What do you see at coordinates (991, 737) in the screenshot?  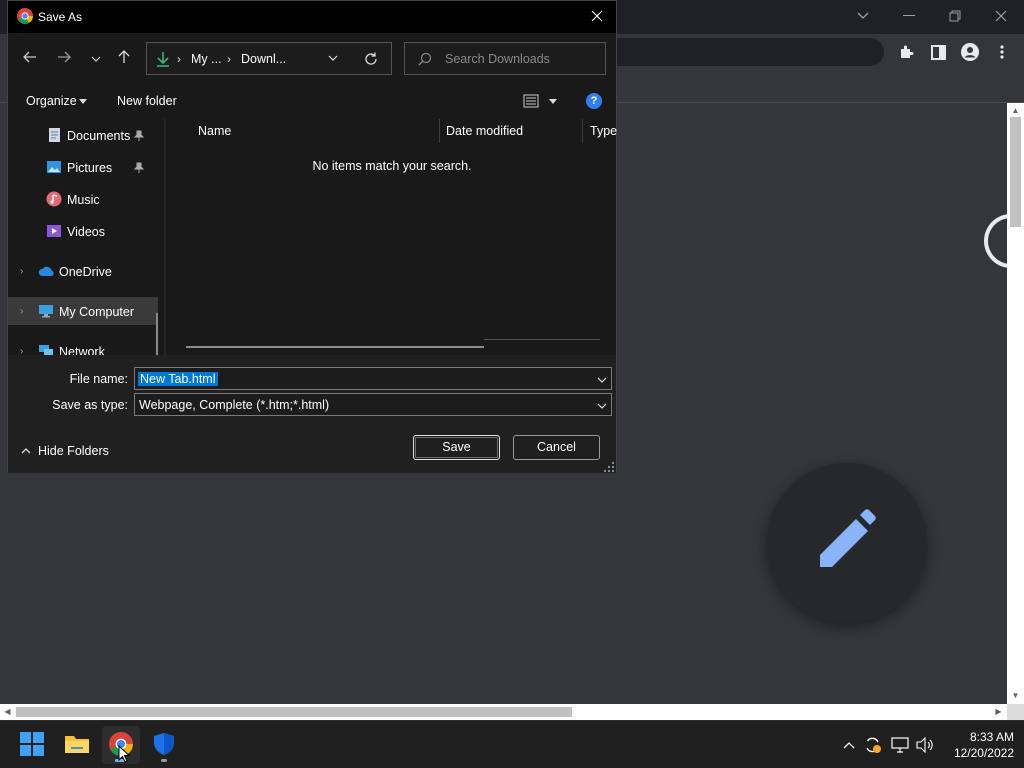 I see `clock-time: 8:33 AM` at bounding box center [991, 737].